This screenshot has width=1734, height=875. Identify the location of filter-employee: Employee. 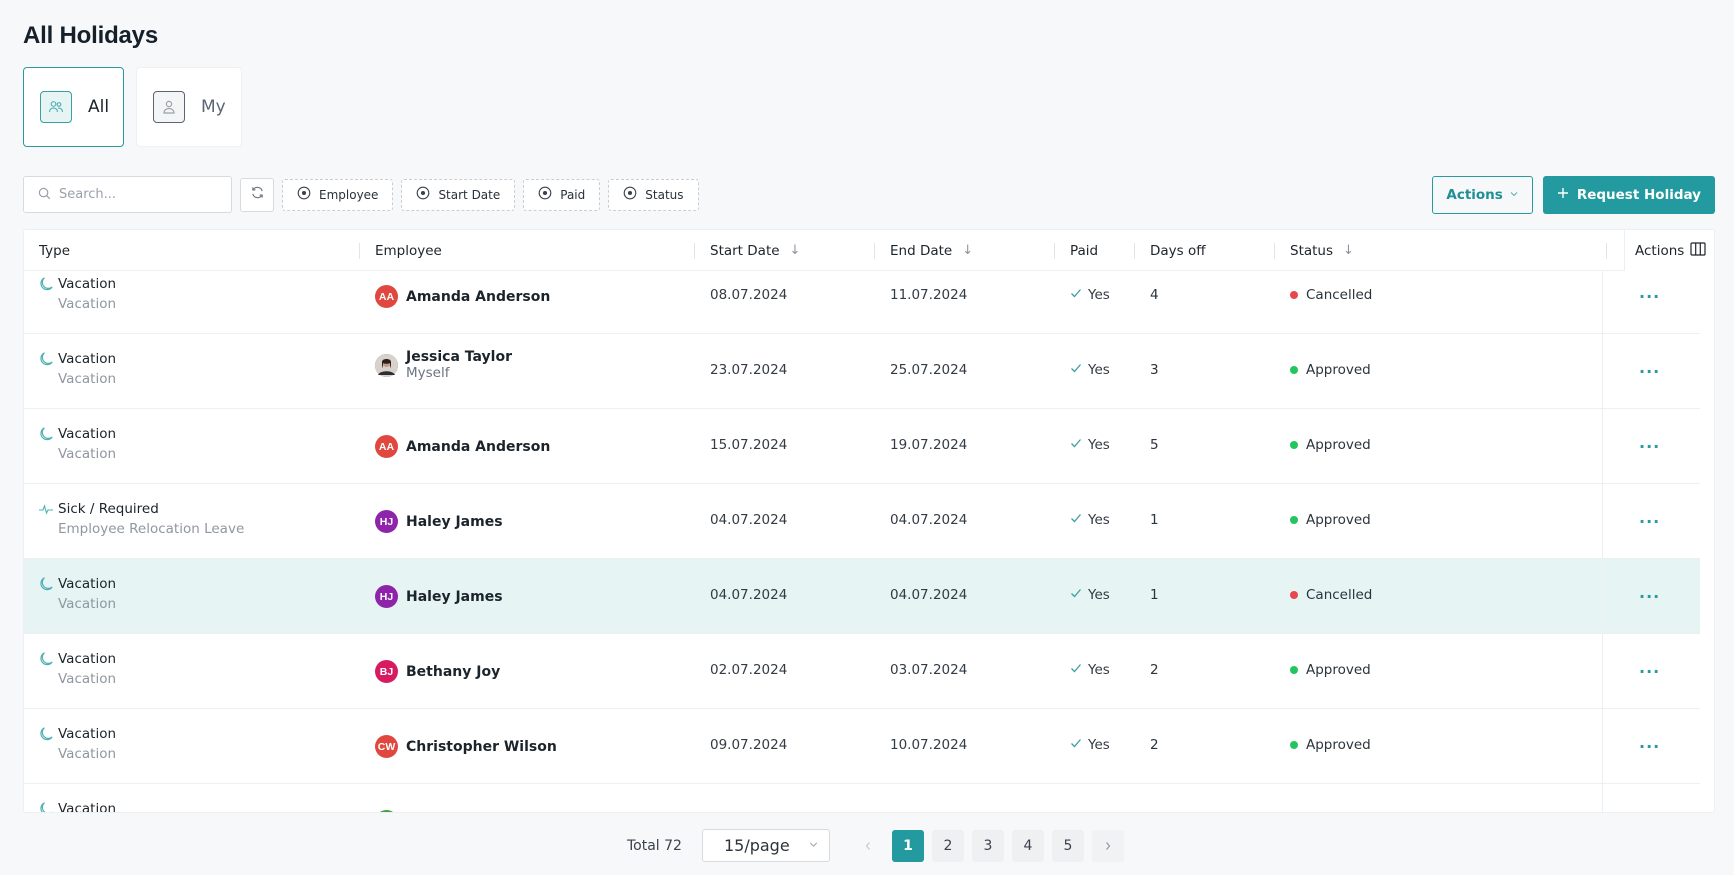
(338, 194).